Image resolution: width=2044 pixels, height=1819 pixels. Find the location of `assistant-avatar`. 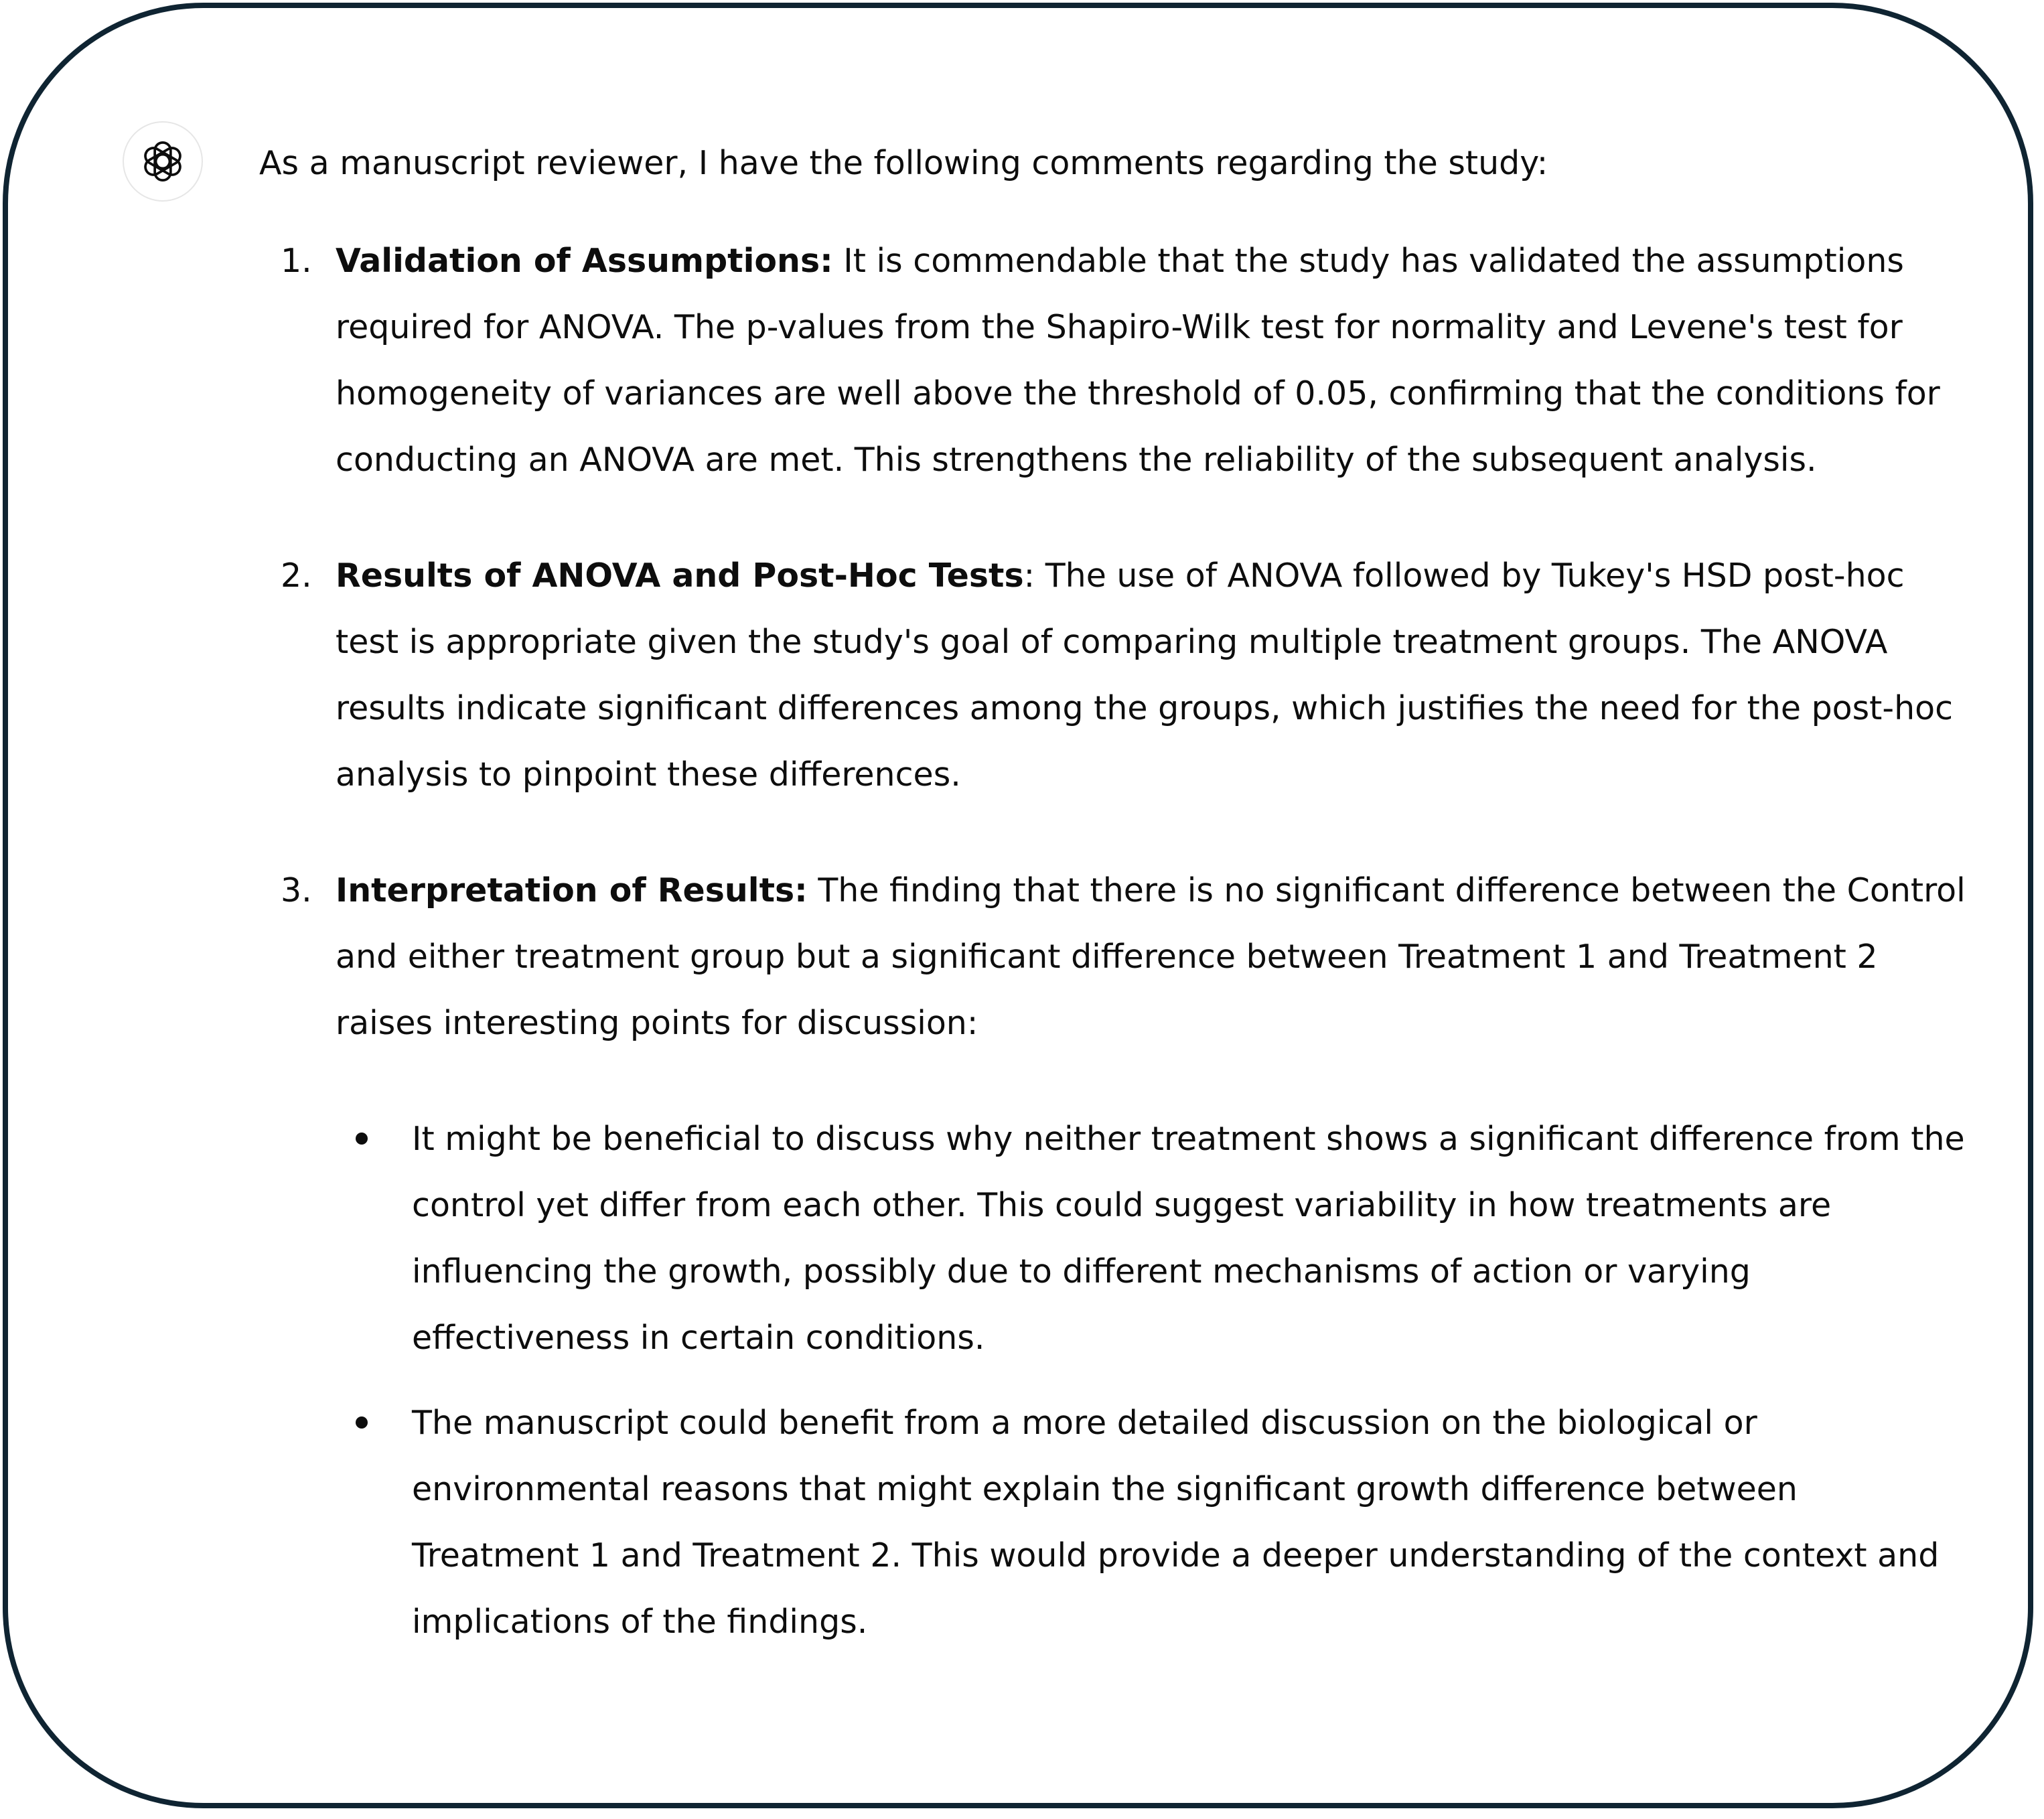

assistant-avatar is located at coordinates (163, 161).